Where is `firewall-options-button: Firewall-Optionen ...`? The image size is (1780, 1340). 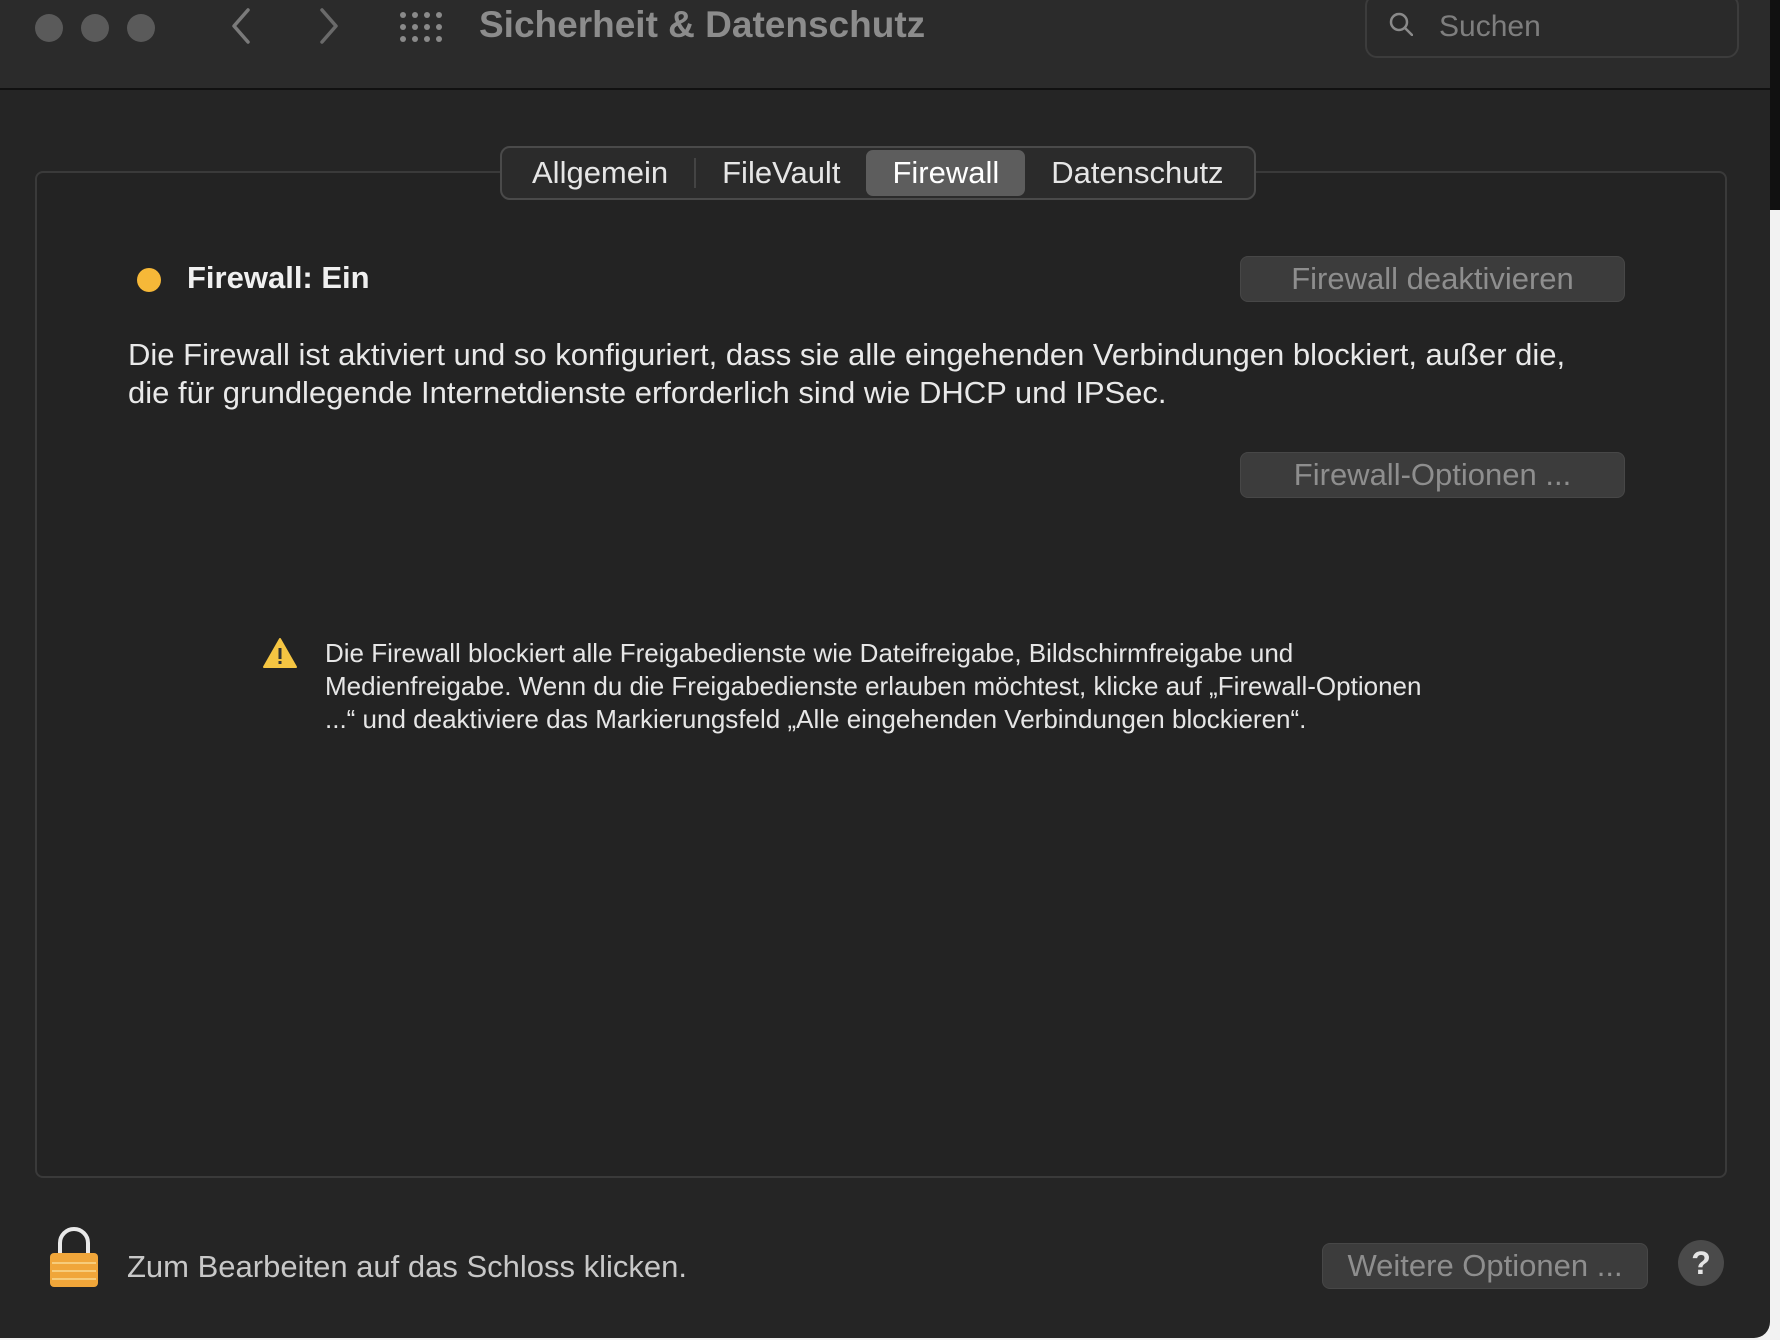 firewall-options-button: Firewall-Optionen ... is located at coordinates (1432, 475).